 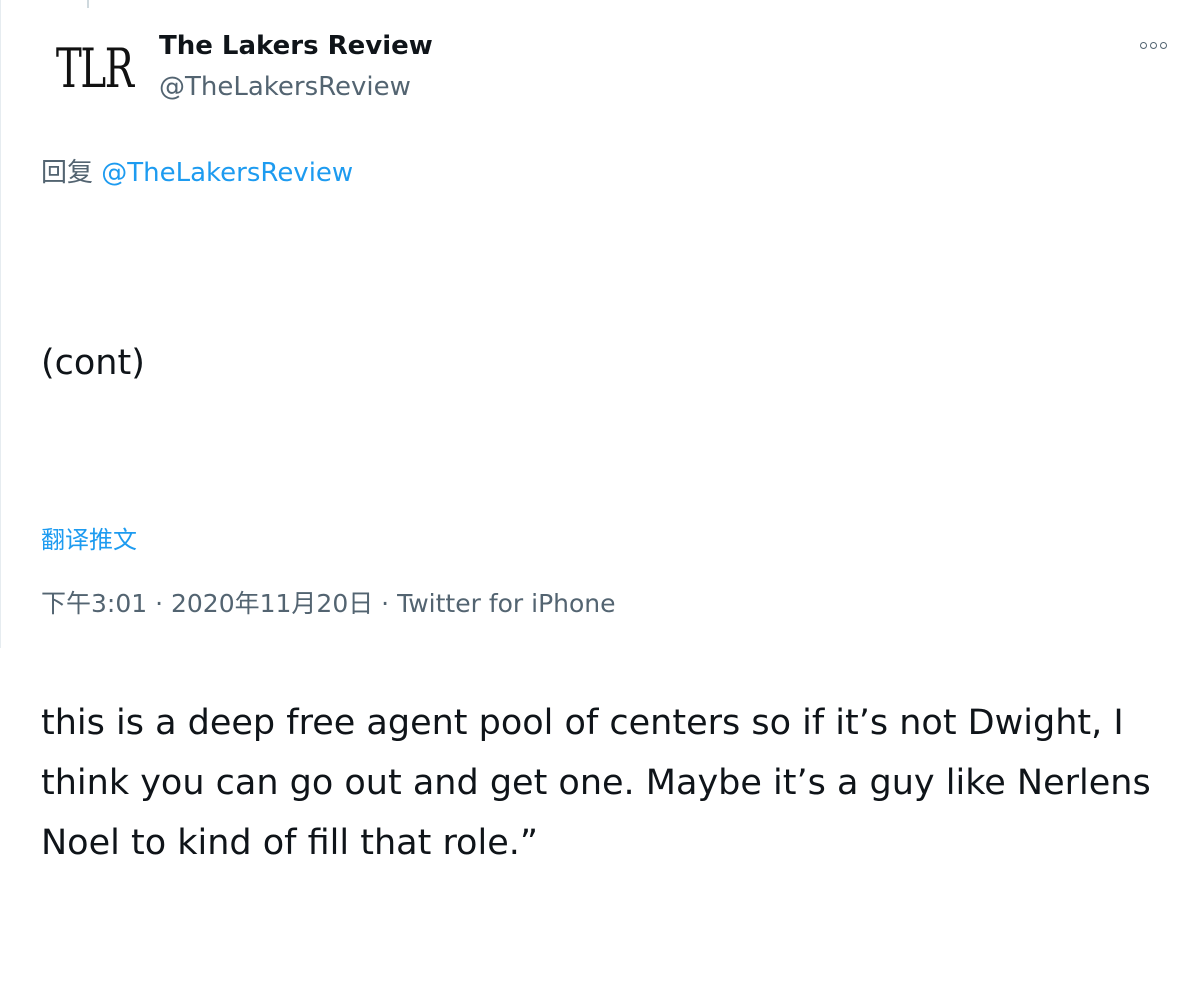 What do you see at coordinates (1143, 45) in the screenshot?
I see `more-options-icon` at bounding box center [1143, 45].